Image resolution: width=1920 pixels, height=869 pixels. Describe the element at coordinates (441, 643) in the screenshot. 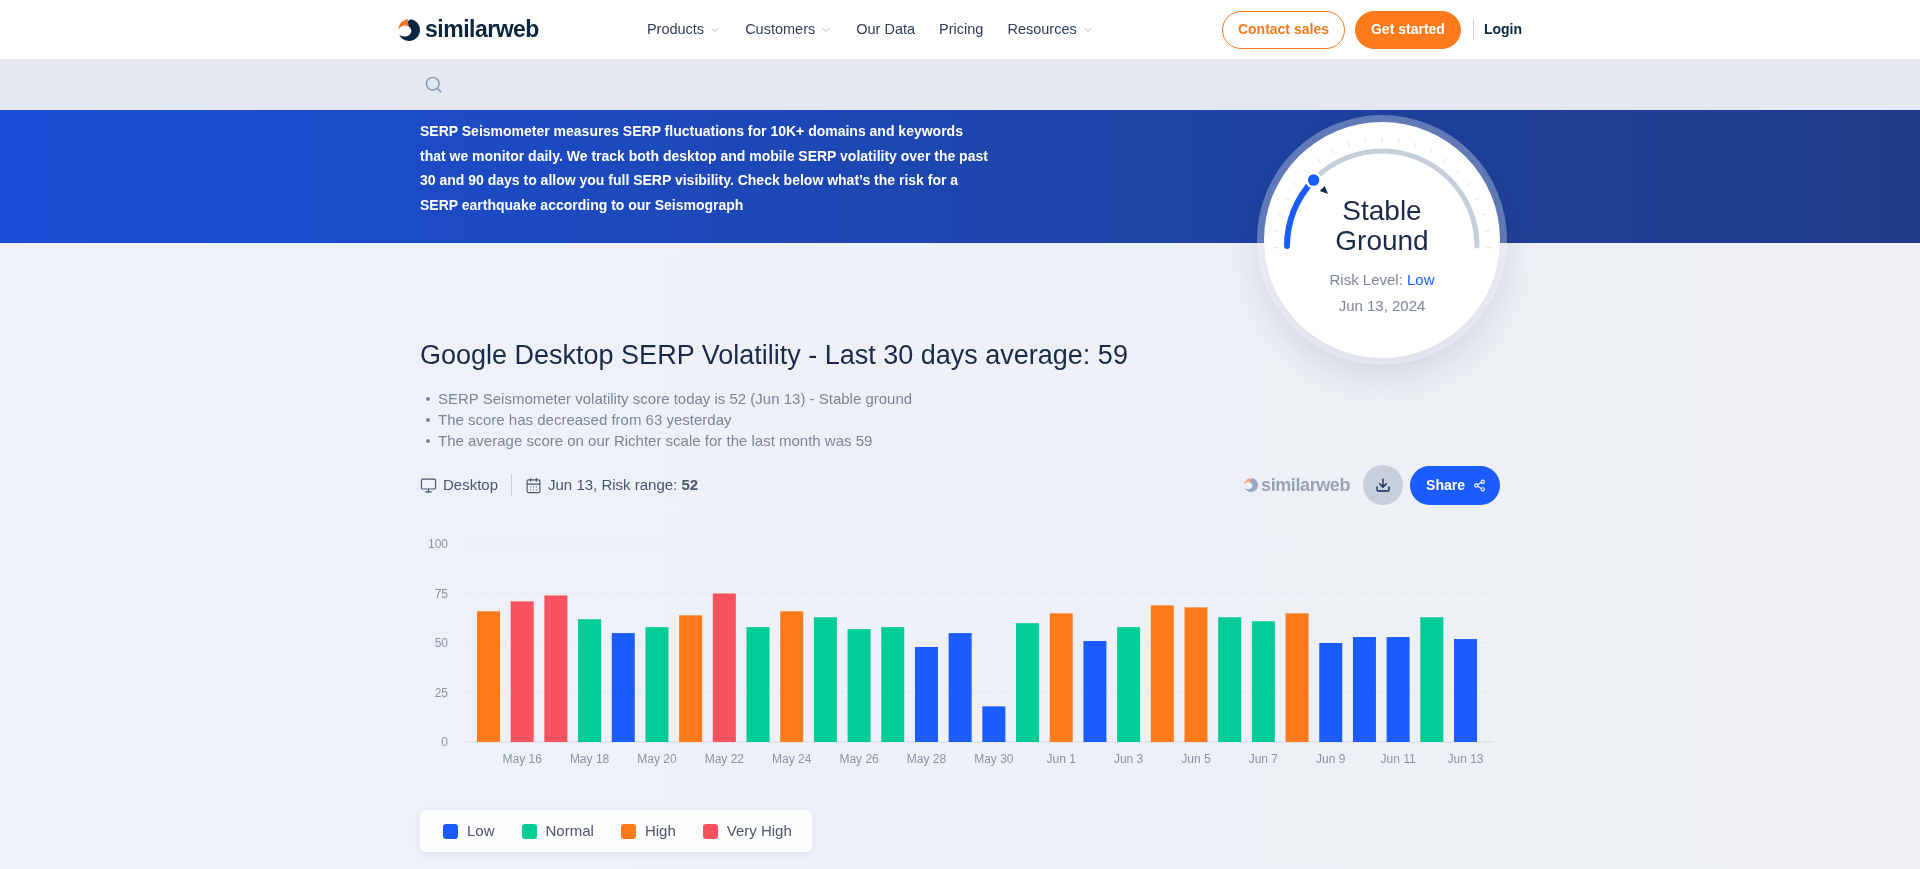

I see `axis-label: 50` at that location.